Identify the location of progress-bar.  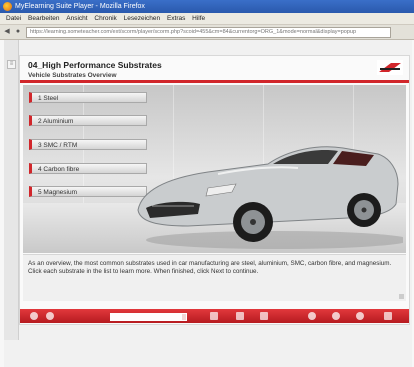
(148, 317).